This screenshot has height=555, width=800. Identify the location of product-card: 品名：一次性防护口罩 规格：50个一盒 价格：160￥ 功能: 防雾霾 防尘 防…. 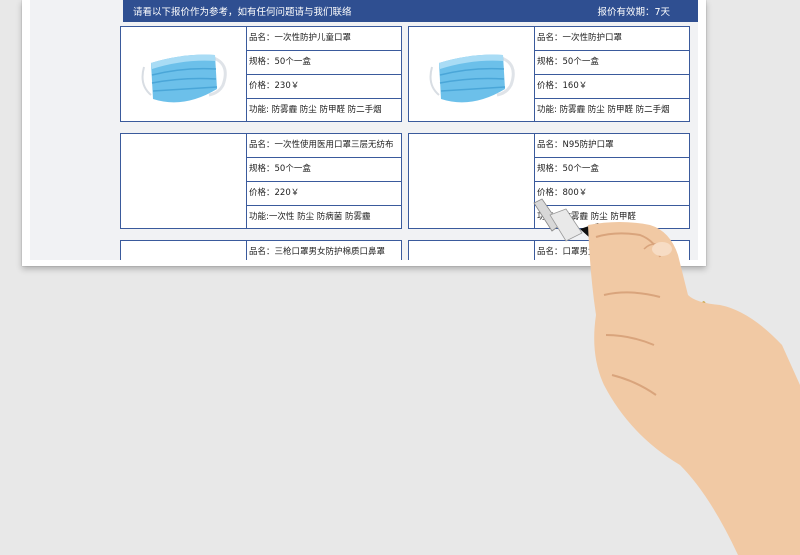
(549, 74).